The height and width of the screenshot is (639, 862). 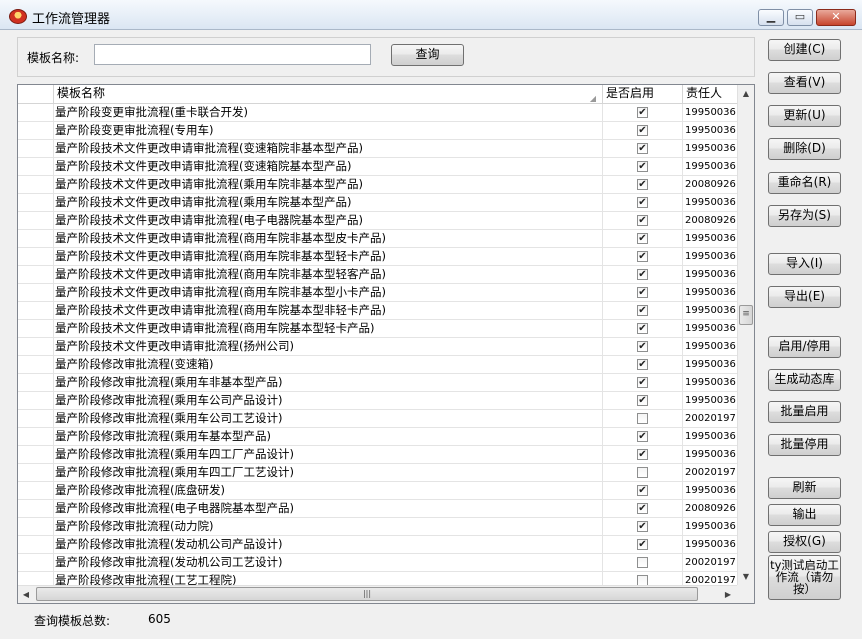 What do you see at coordinates (232, 54) in the screenshot?
I see `template-name-input` at bounding box center [232, 54].